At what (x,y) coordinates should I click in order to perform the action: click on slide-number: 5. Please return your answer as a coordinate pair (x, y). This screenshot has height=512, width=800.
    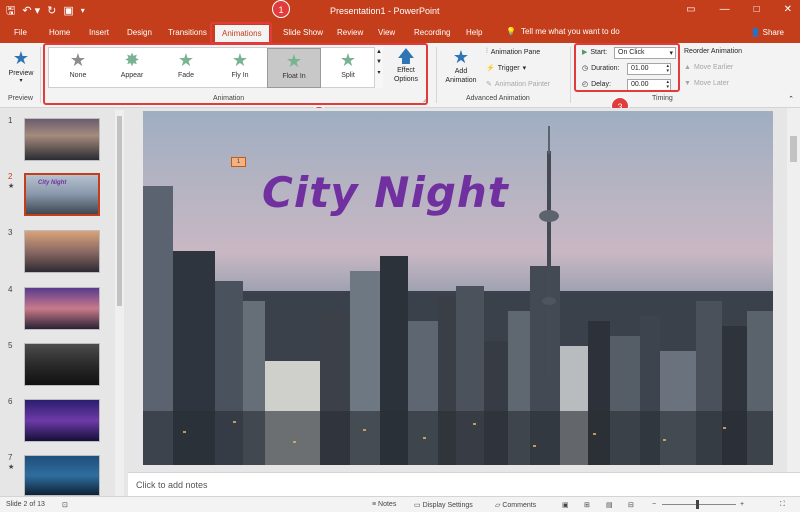
    Looking at the image, I should click on (10, 345).